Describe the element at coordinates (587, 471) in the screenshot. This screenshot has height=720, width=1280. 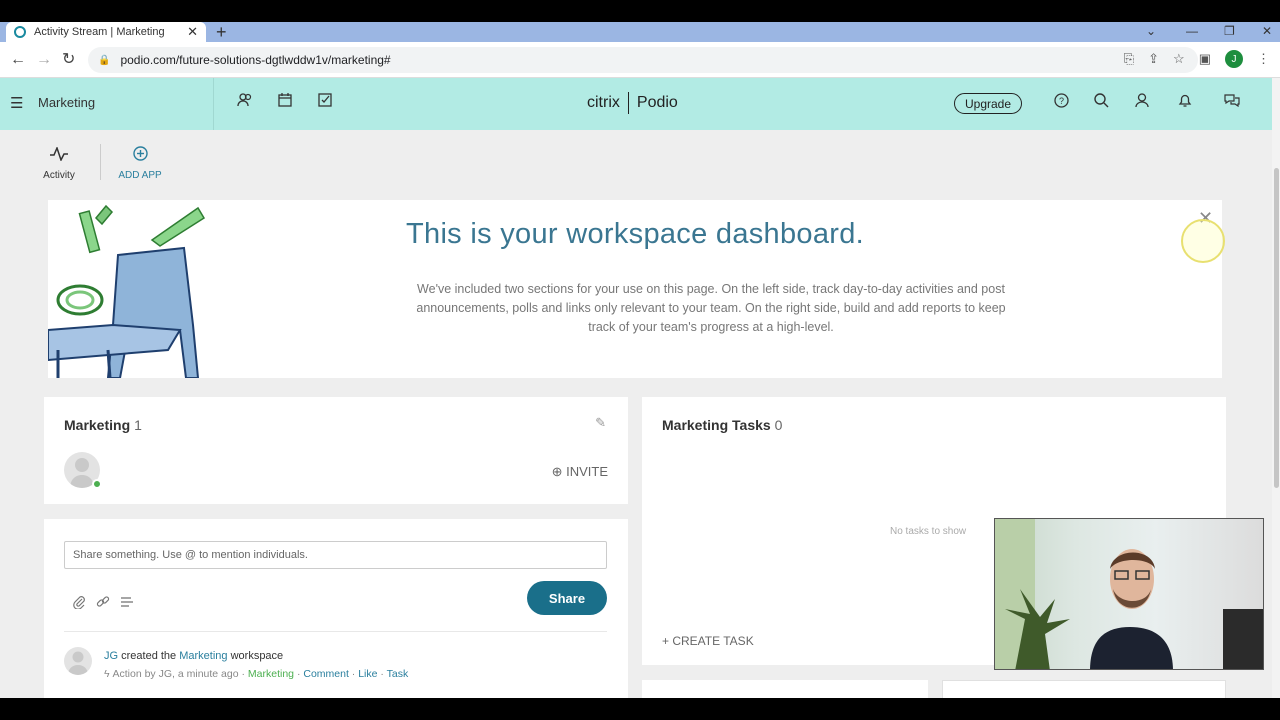
I see `invite-label: INVITE` at that location.